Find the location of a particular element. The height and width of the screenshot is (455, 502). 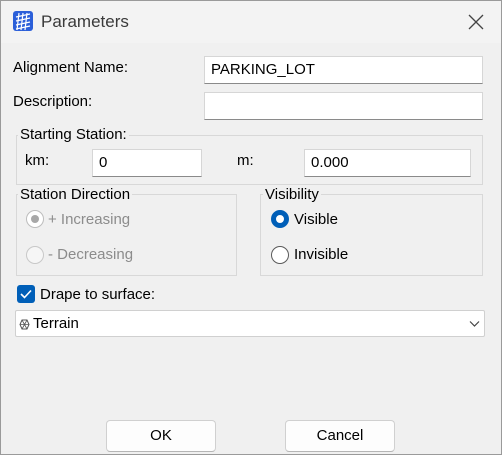

visible-label: Visible is located at coordinates (316, 219).